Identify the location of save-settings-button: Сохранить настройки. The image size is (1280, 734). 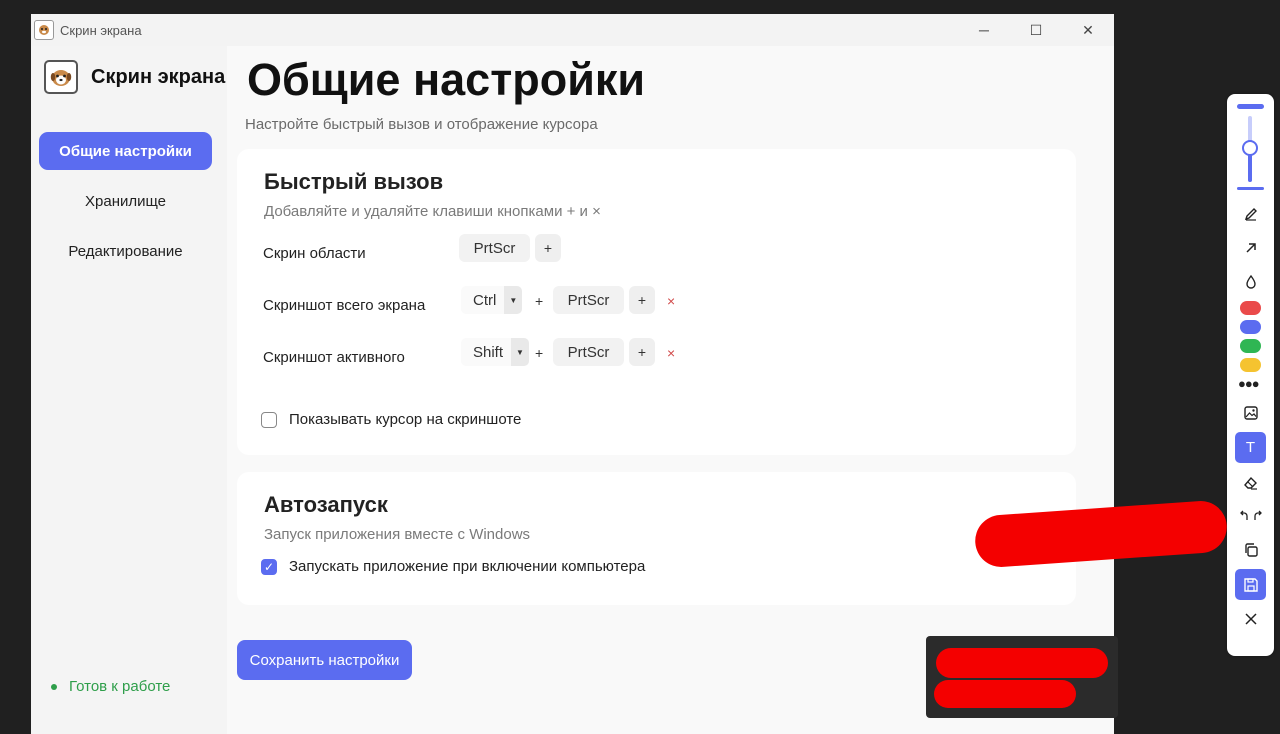
(324, 660).